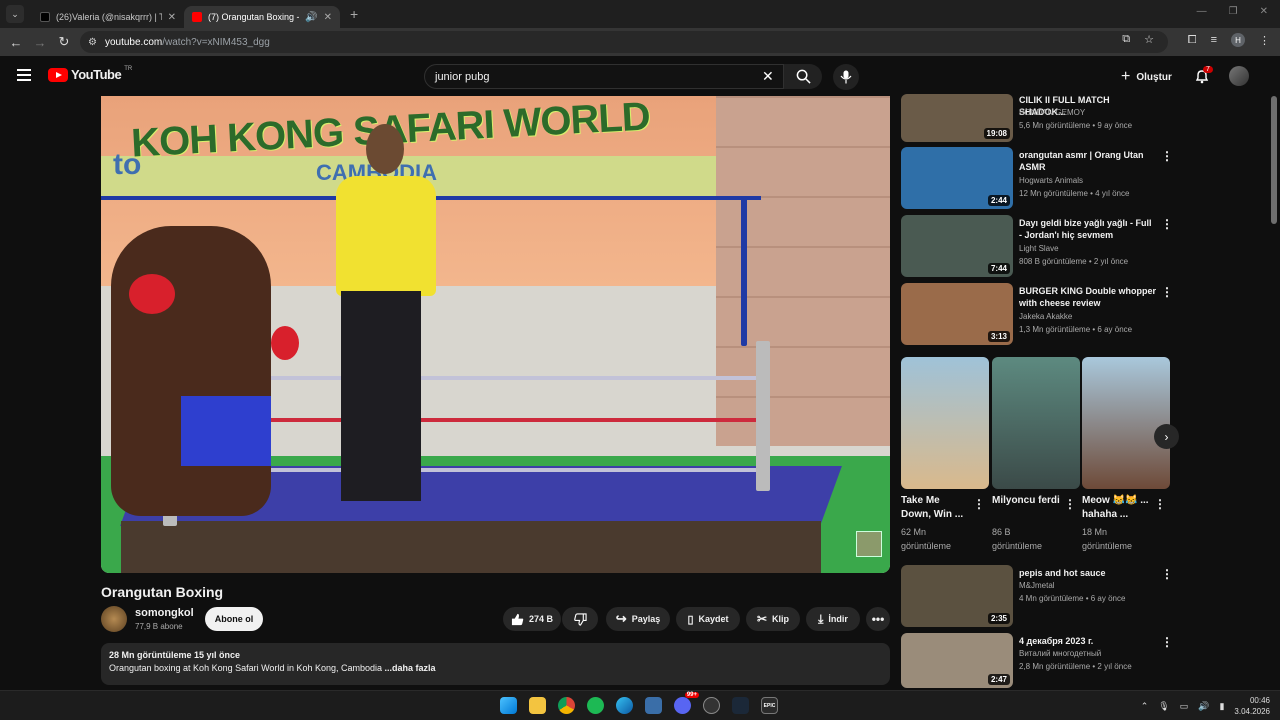 Image resolution: width=1280 pixels, height=720 pixels. What do you see at coordinates (1088, 641) in the screenshot?
I see `video-title: 4 декабря 2023 г.` at bounding box center [1088, 641].